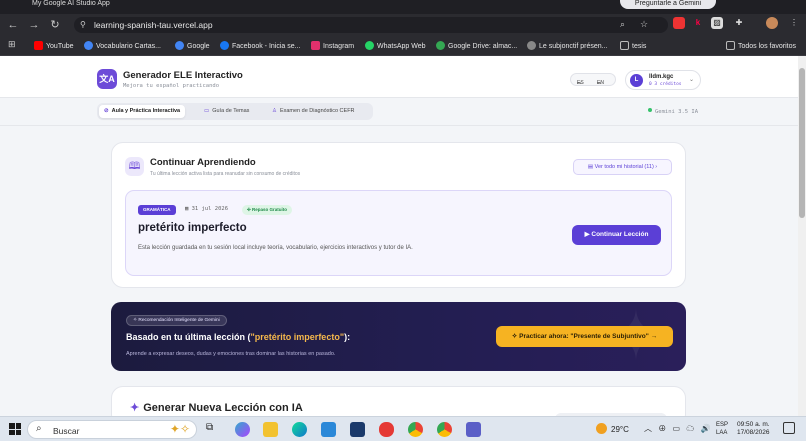 This screenshot has height=441, width=806. What do you see at coordinates (134, 166) in the screenshot?
I see `open-book-icon: 🕮` at bounding box center [134, 166].